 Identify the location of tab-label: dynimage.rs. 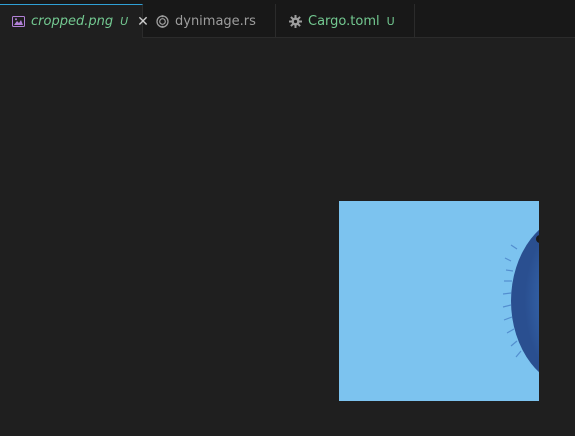
(215, 21).